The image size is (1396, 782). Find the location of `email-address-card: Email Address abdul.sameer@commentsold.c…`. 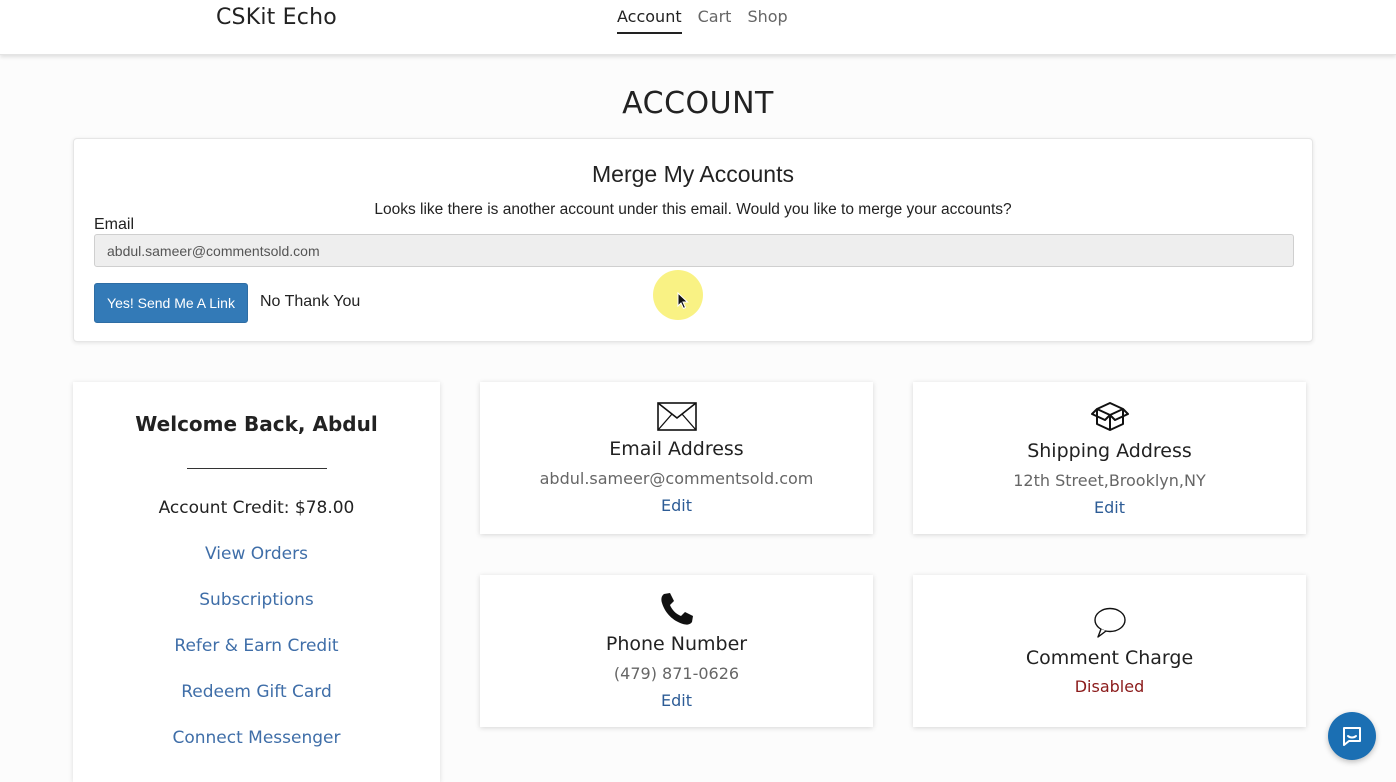

email-address-card: Email Address abdul.sameer@commentsold.c… is located at coordinates (676, 458).